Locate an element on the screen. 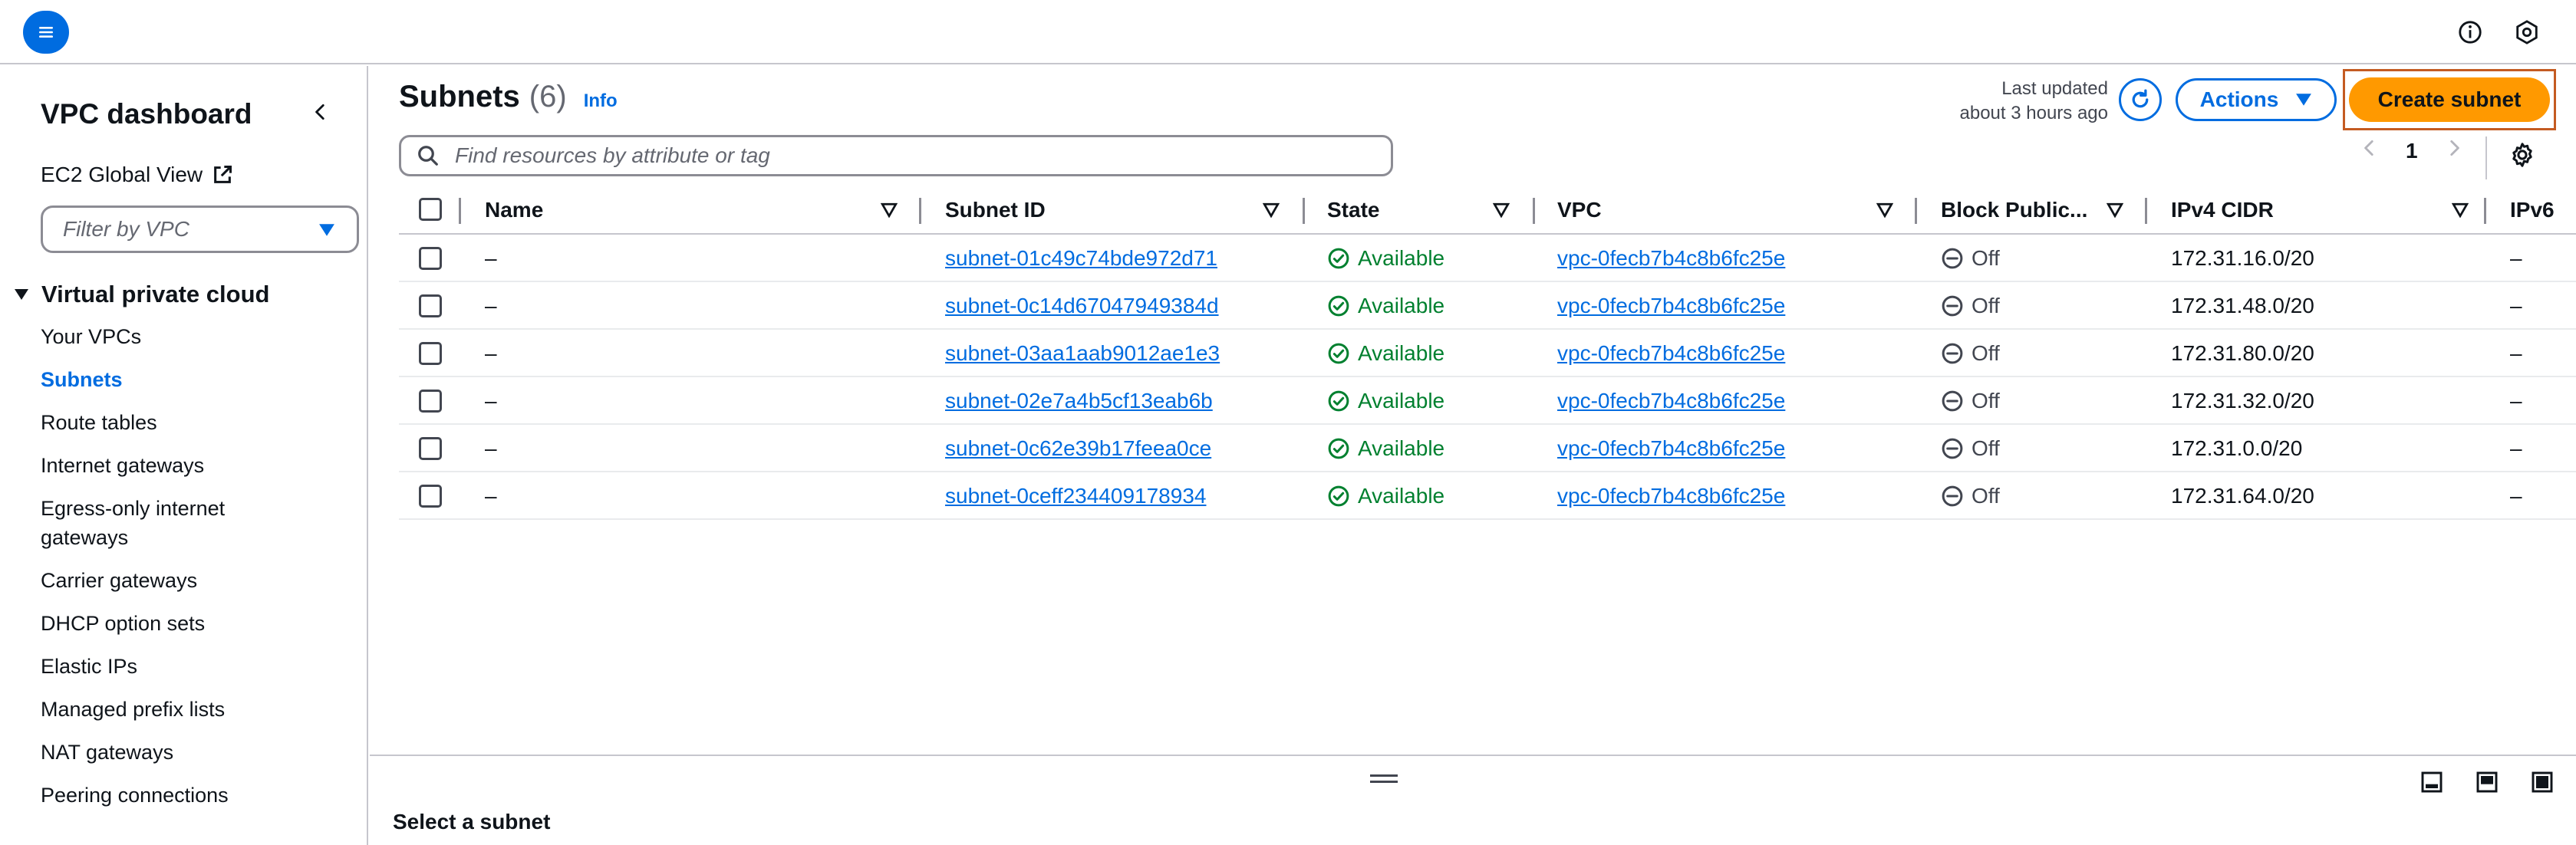 This screenshot has width=2576, height=845. panel-side-icon is located at coordinates (2487, 782).